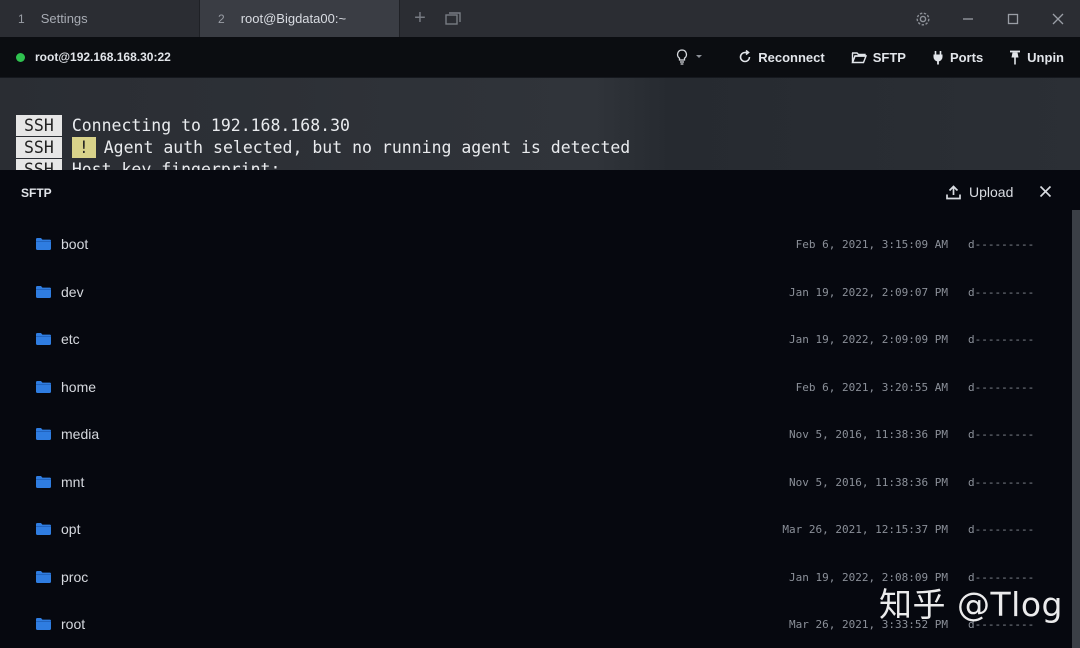 The image size is (1080, 648). I want to click on tab-number: 2, so click(221, 18).